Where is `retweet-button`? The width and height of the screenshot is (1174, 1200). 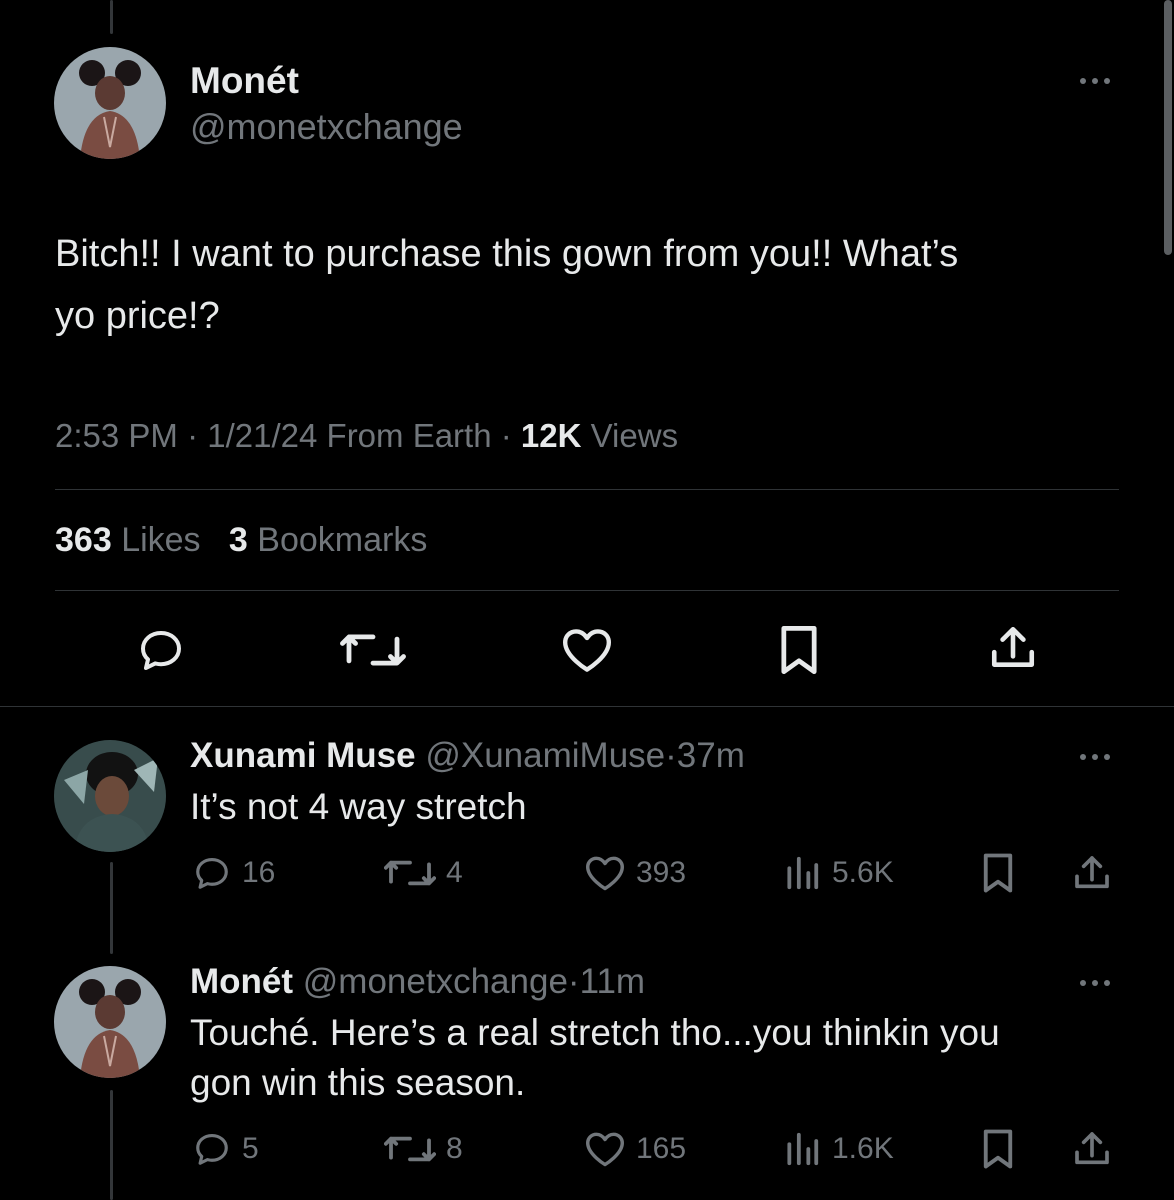 retweet-button is located at coordinates (373, 650).